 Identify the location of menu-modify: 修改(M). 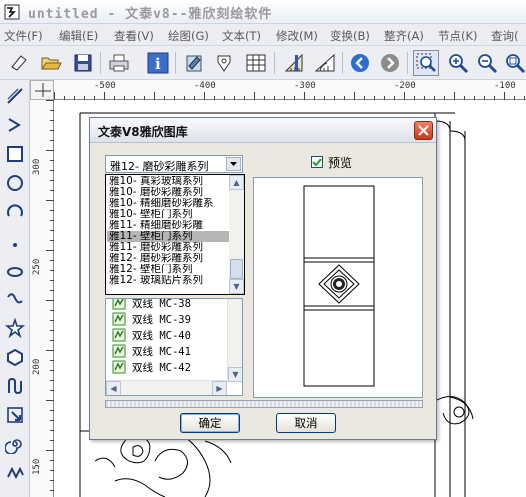
(297, 36).